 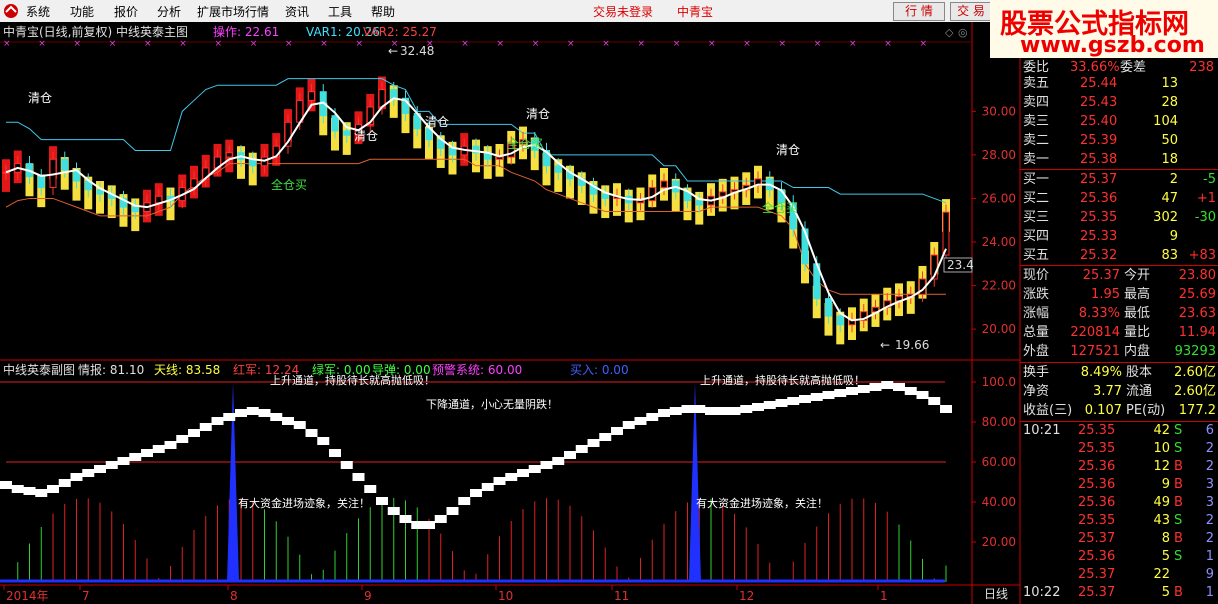 What do you see at coordinates (39, 369) in the screenshot?
I see `sub-chart-title: 中线英泰副图` at bounding box center [39, 369].